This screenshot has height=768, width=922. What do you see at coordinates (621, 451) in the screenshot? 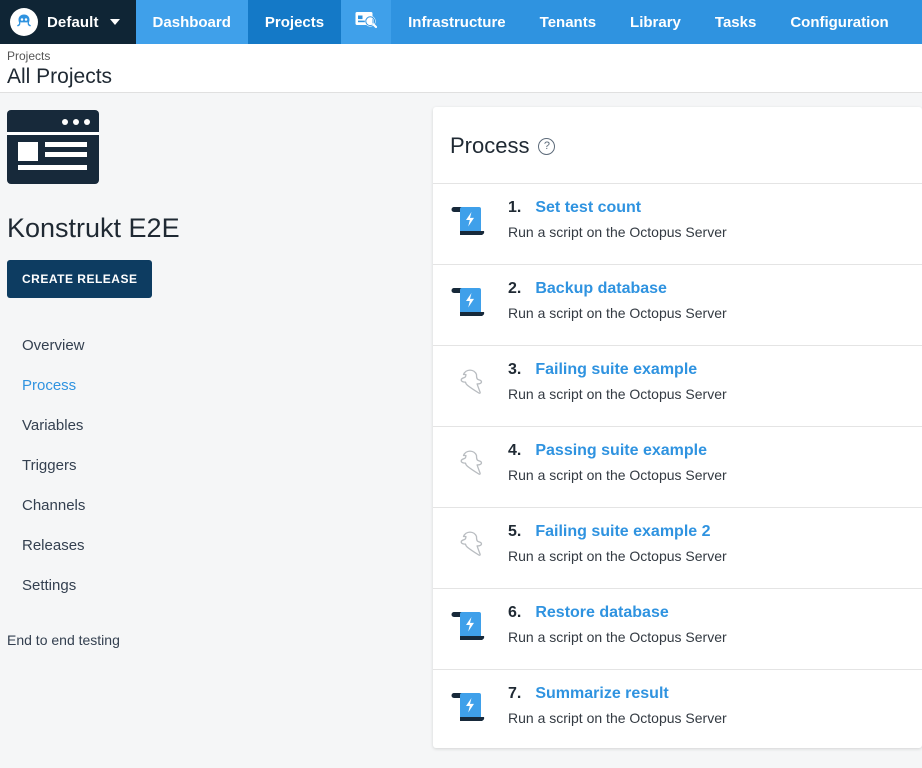
I see `step-name-link: Passing suite example` at bounding box center [621, 451].